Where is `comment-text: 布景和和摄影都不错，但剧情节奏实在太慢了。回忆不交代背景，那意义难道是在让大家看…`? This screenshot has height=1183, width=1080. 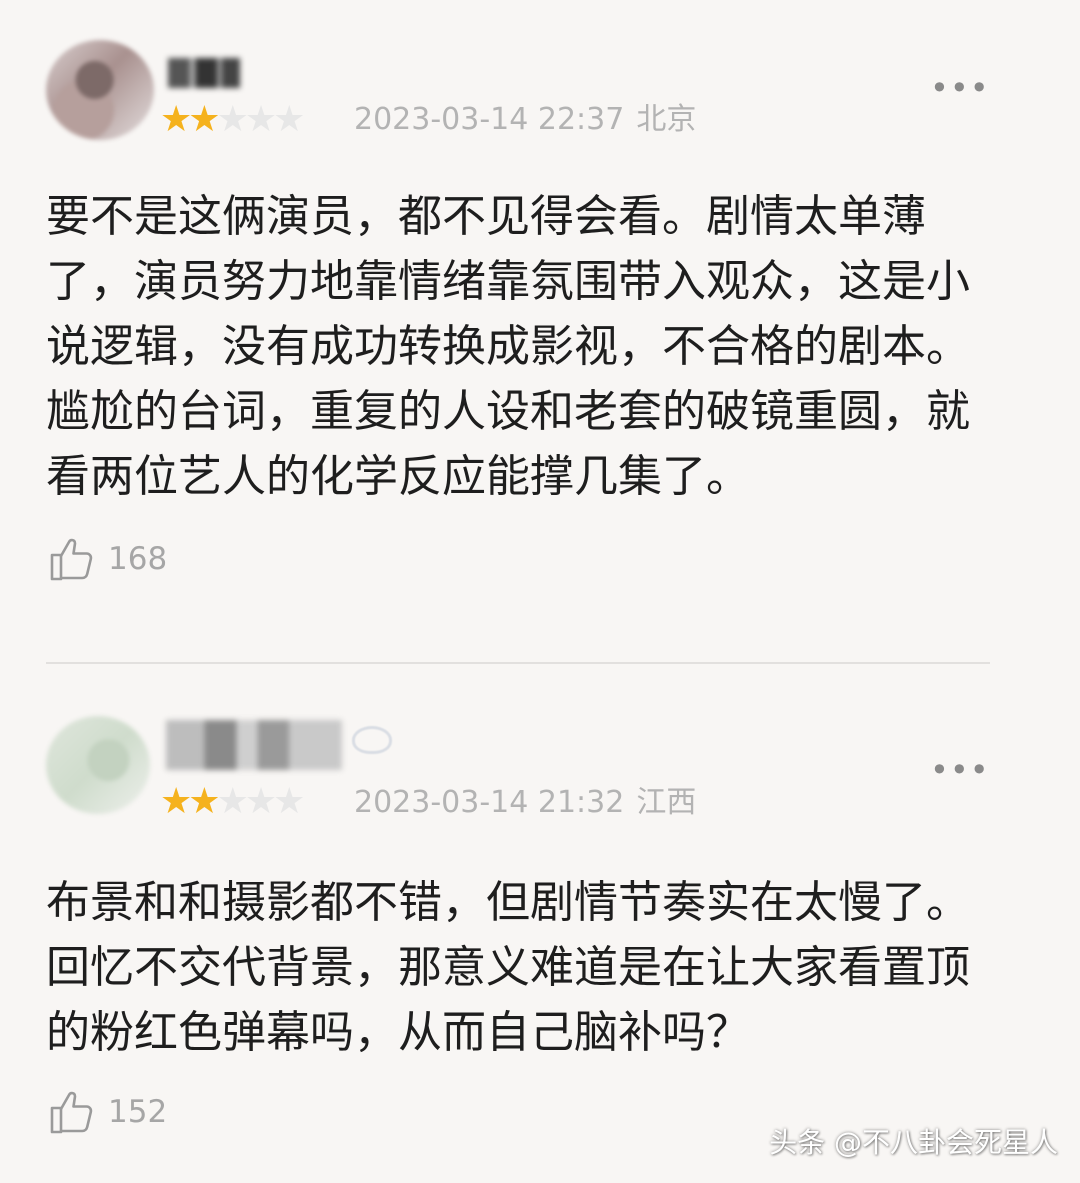 comment-text: 布景和和摄影都不错，但剧情节奏实在太慢了。回忆不交代背景，那意义难道是在让大家看… is located at coordinates (508, 967).